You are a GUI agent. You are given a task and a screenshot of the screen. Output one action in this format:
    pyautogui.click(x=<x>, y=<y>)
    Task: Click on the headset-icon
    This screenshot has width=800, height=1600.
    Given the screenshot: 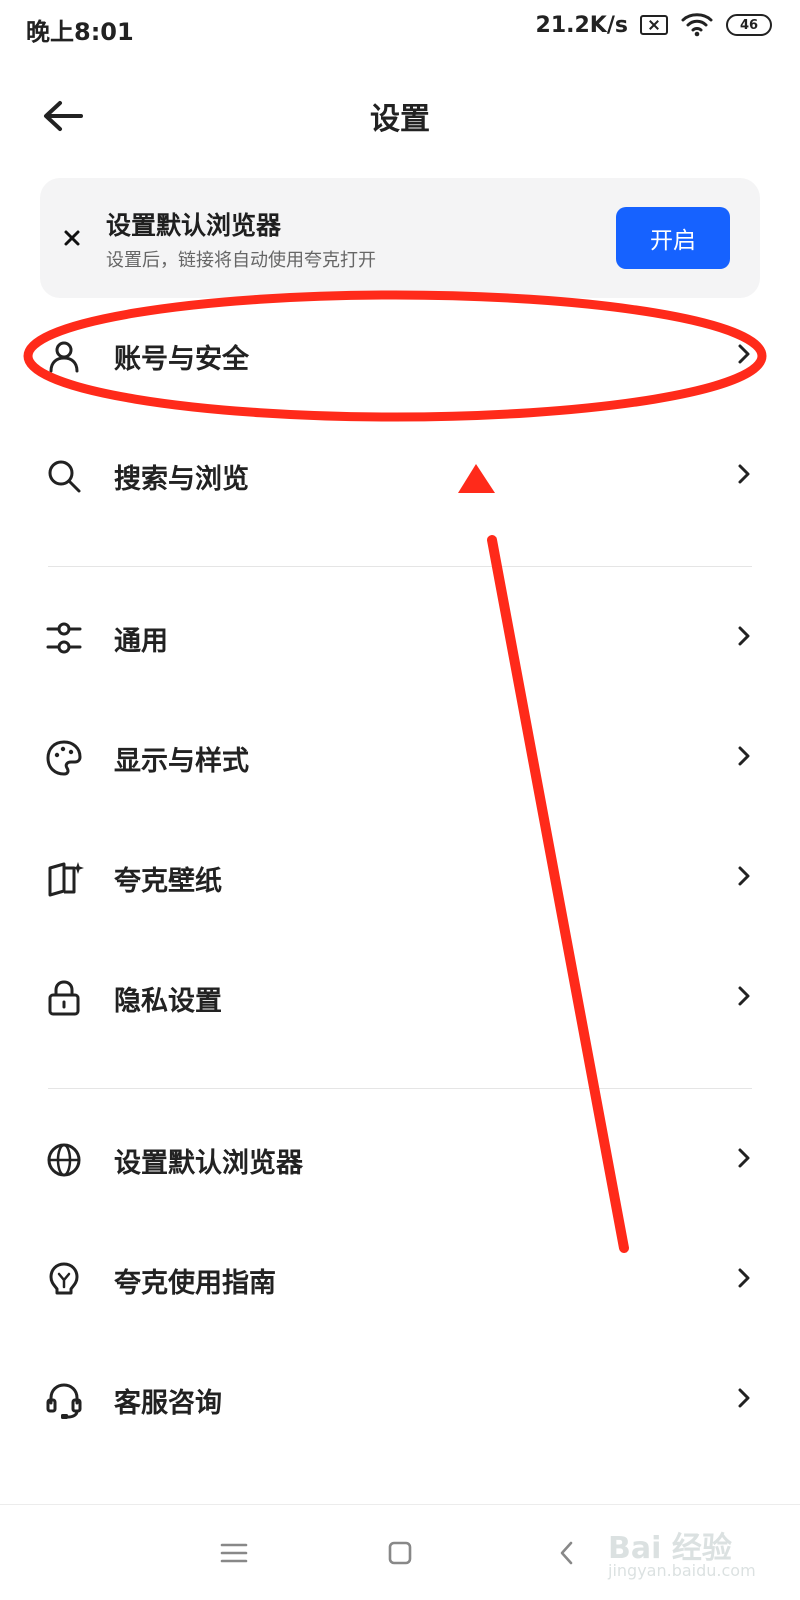 What is the action you would take?
    pyautogui.click(x=64, y=1401)
    